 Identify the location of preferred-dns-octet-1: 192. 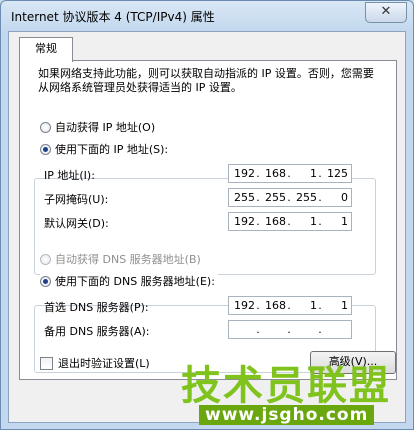
(244, 305).